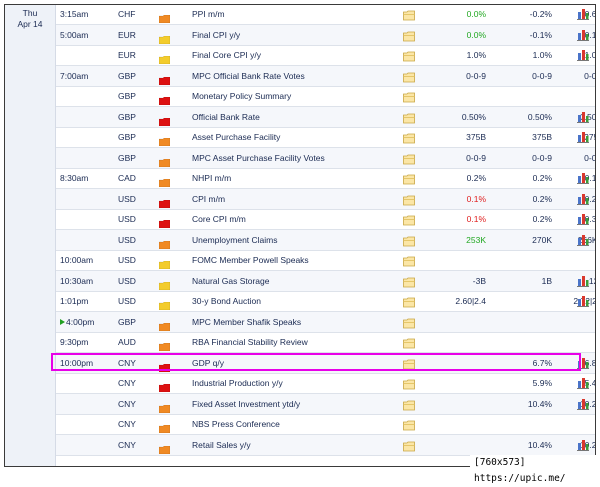 The width and height of the screenshot is (600, 487). I want to click on event-row: 3:15amCHFPPI m/m0.0%-0.2%-0.6%, so click(325, 15).